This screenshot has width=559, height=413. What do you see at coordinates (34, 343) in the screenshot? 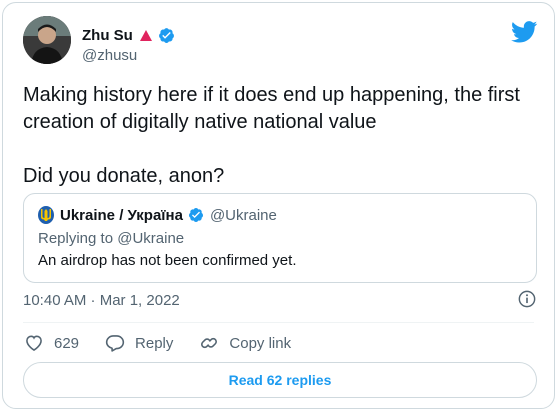
I see `heart-icon` at bounding box center [34, 343].